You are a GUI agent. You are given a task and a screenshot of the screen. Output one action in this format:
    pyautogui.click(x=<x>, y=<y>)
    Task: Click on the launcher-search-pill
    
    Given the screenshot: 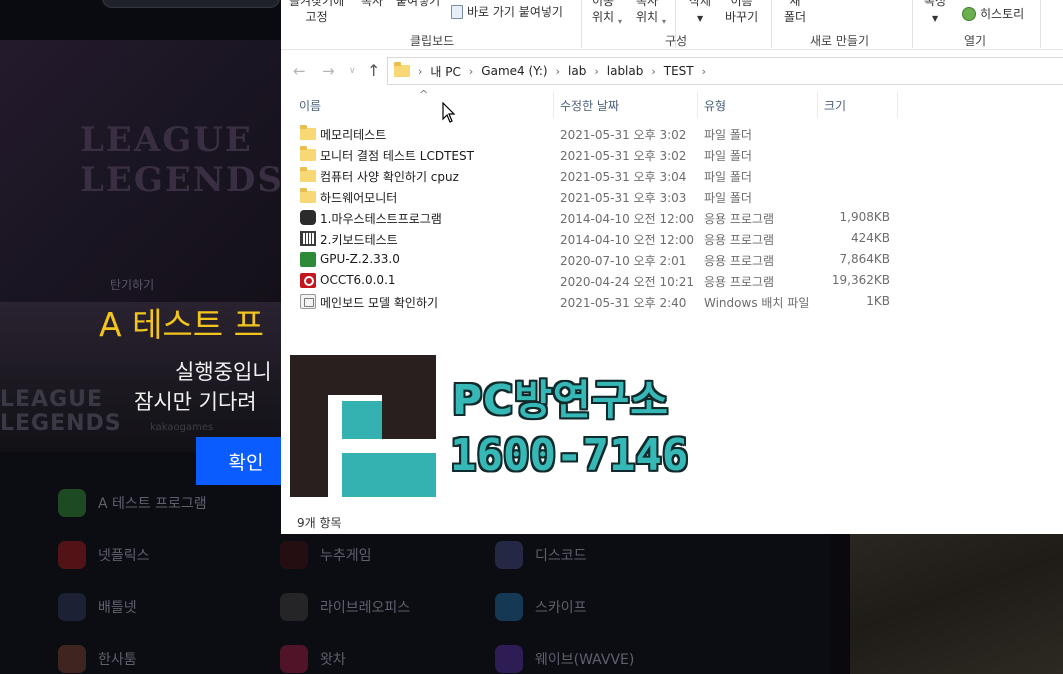 What is the action you would take?
    pyautogui.click(x=191, y=4)
    